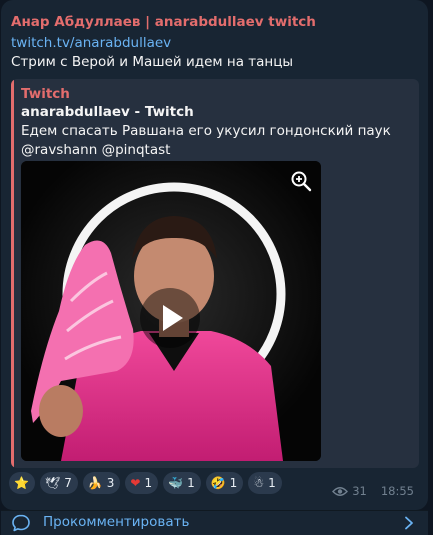 The image size is (433, 535). Describe the element at coordinates (409, 523) in the screenshot. I see `chevron-right-icon` at that location.